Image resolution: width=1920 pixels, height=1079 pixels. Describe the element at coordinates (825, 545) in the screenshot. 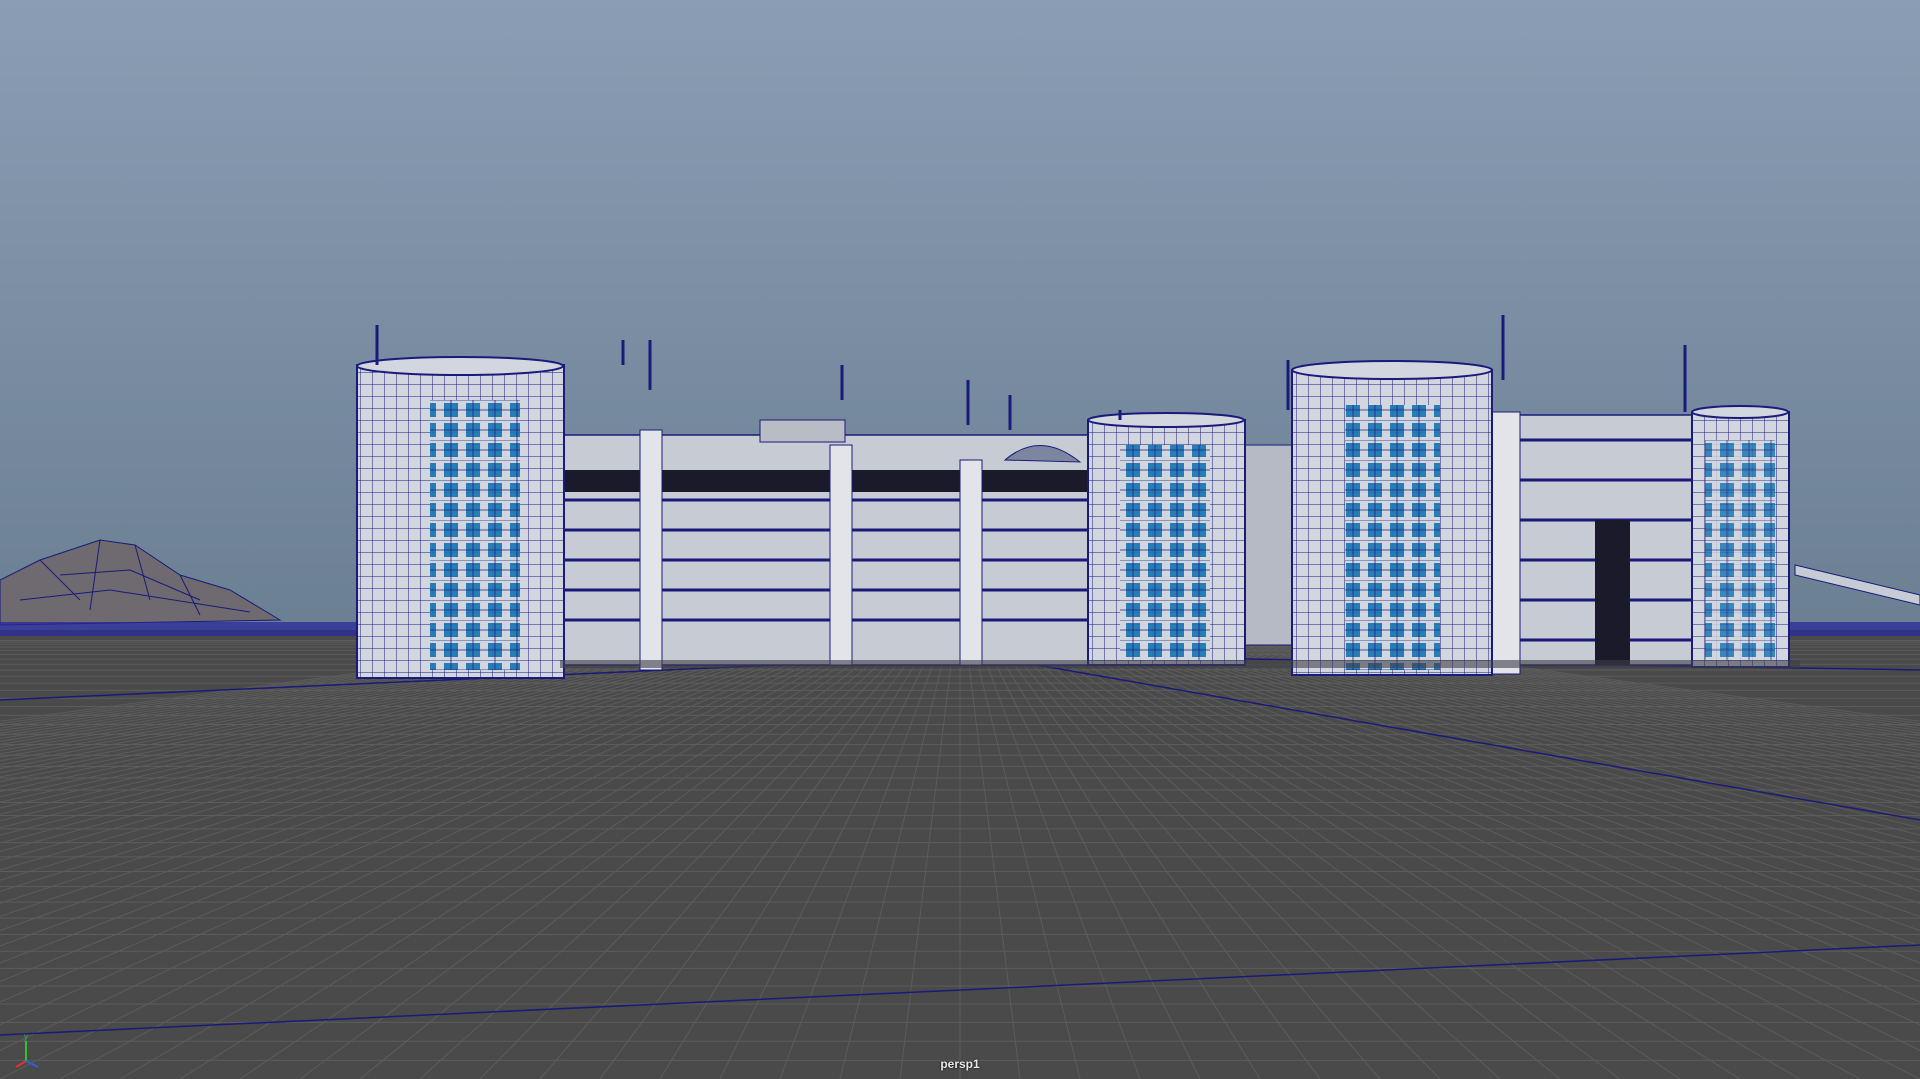

I see `left-parking-structure` at that location.